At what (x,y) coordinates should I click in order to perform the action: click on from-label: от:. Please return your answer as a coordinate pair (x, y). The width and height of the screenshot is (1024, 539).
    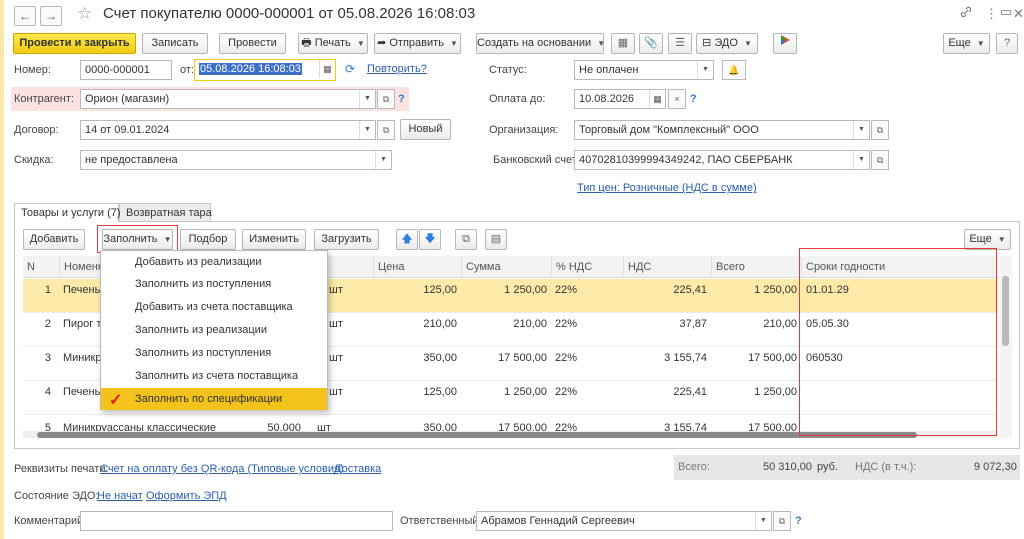
    Looking at the image, I should click on (187, 70).